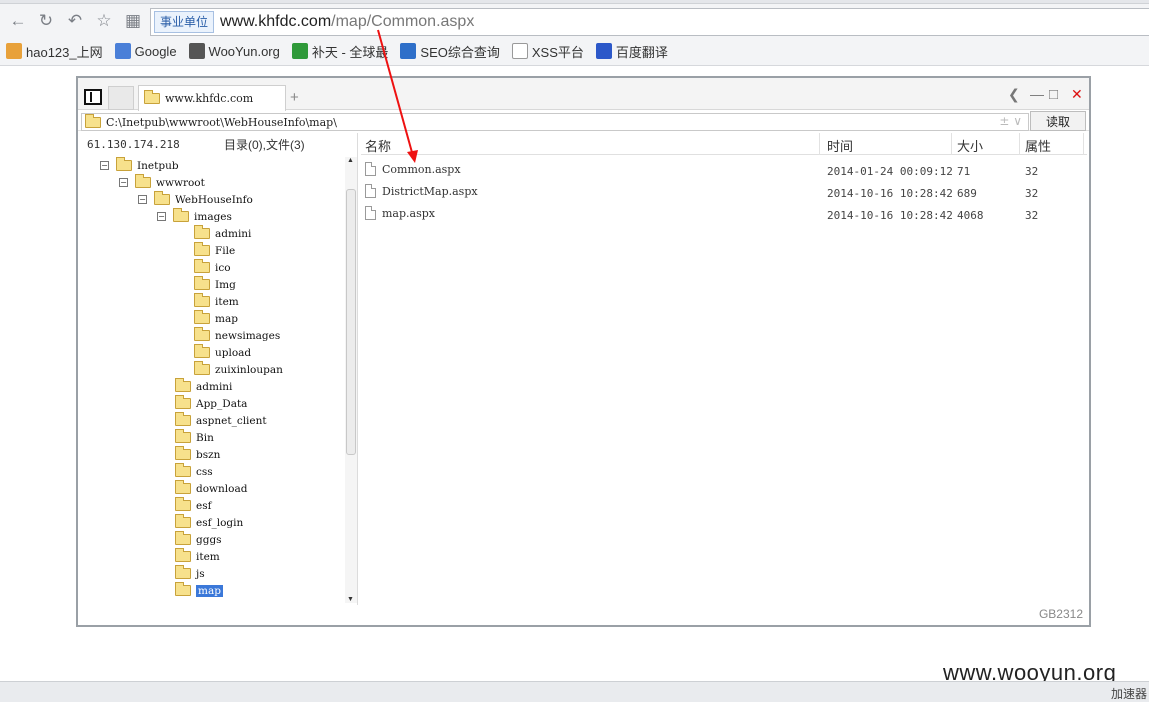  I want to click on tree-node-label: admini, so click(214, 386).